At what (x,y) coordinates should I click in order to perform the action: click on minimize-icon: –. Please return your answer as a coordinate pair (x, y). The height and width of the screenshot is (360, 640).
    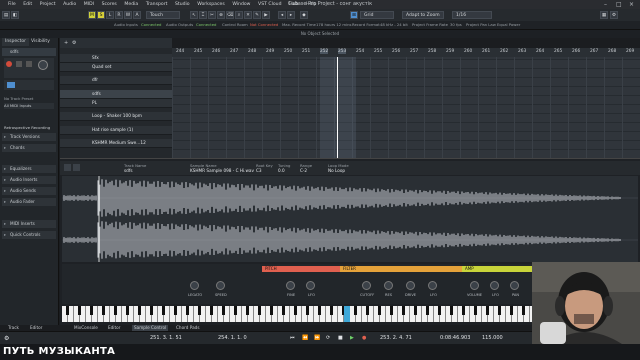
    Looking at the image, I should click on (605, 4).